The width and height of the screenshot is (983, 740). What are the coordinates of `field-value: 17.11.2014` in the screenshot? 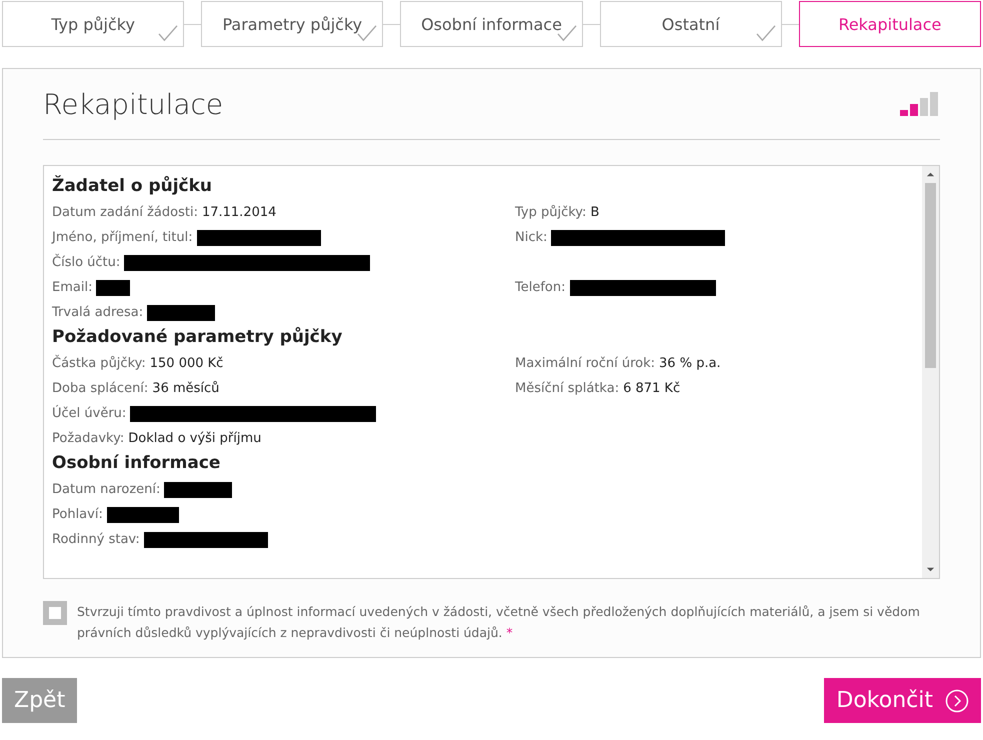 It's located at (239, 212).